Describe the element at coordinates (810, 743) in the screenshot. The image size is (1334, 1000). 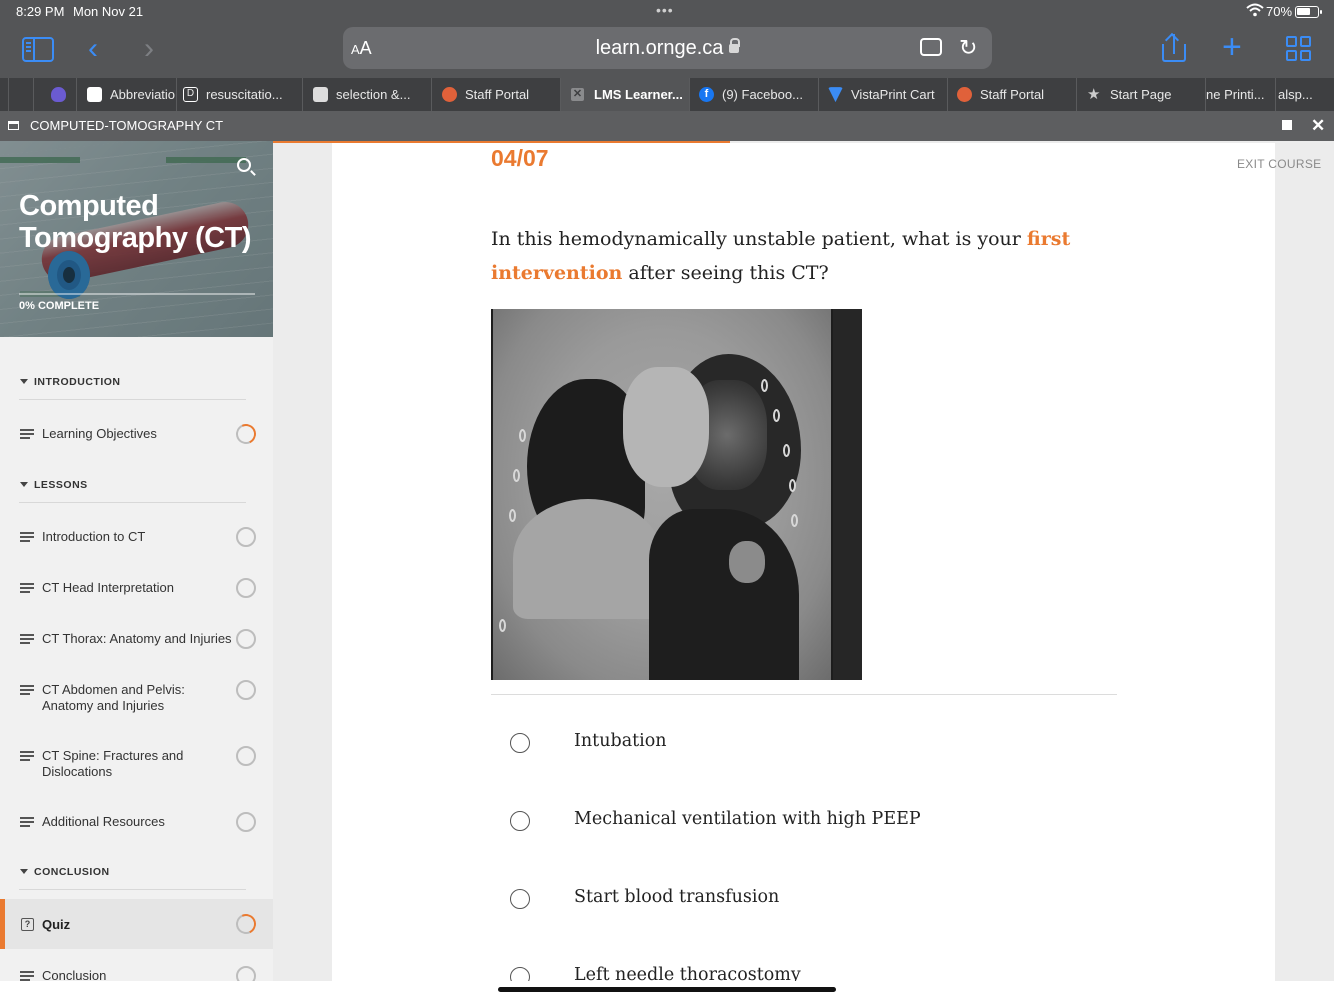
I see `answer-option: Intubation` at that location.